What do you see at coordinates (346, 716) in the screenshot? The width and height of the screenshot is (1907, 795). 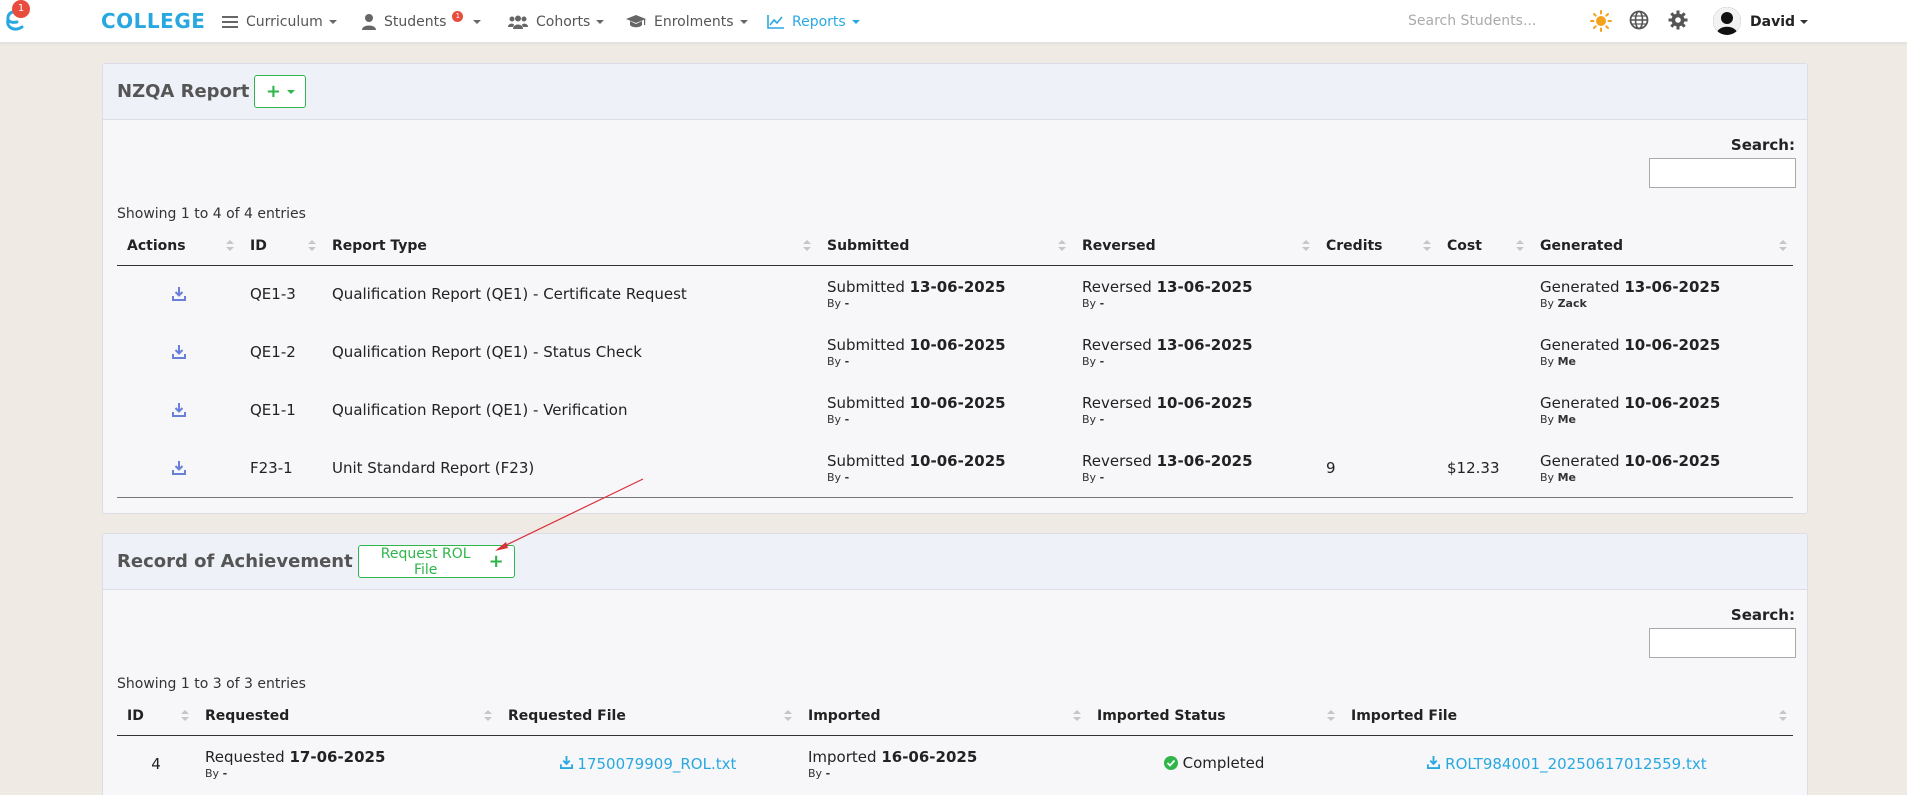 I see `col-requested: Requested` at bounding box center [346, 716].